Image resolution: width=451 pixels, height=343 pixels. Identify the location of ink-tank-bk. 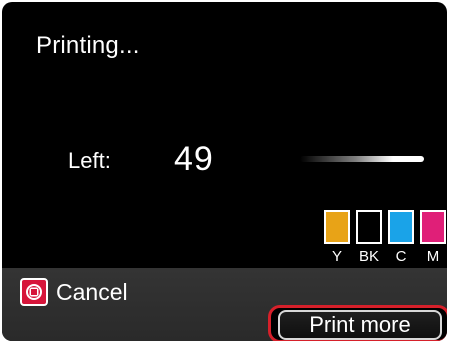
(369, 227).